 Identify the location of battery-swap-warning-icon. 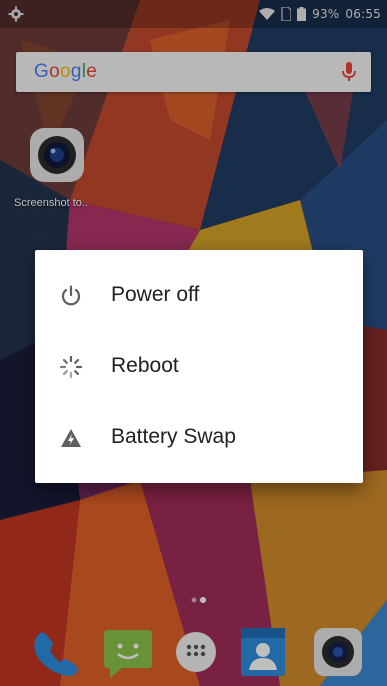
(71, 438).